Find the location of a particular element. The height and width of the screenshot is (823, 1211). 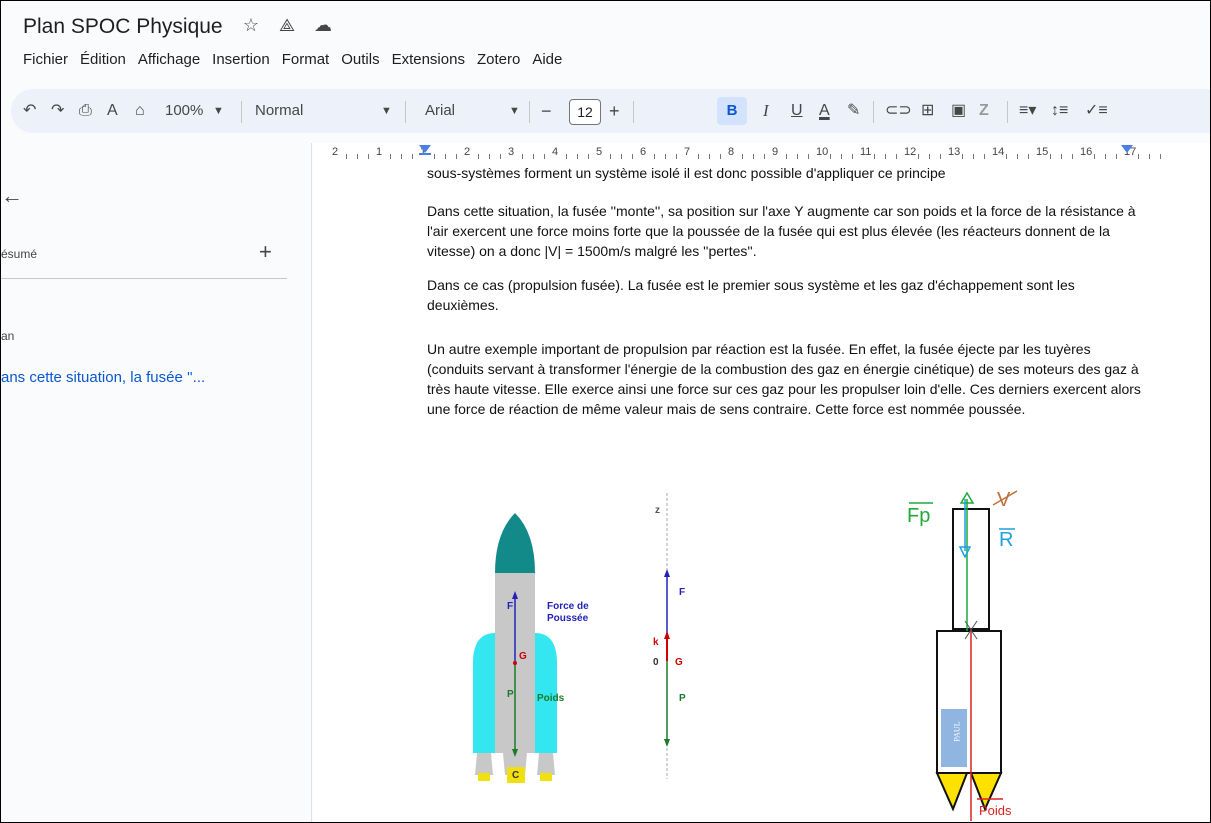

outline-heading: an is located at coordinates (8, 336).